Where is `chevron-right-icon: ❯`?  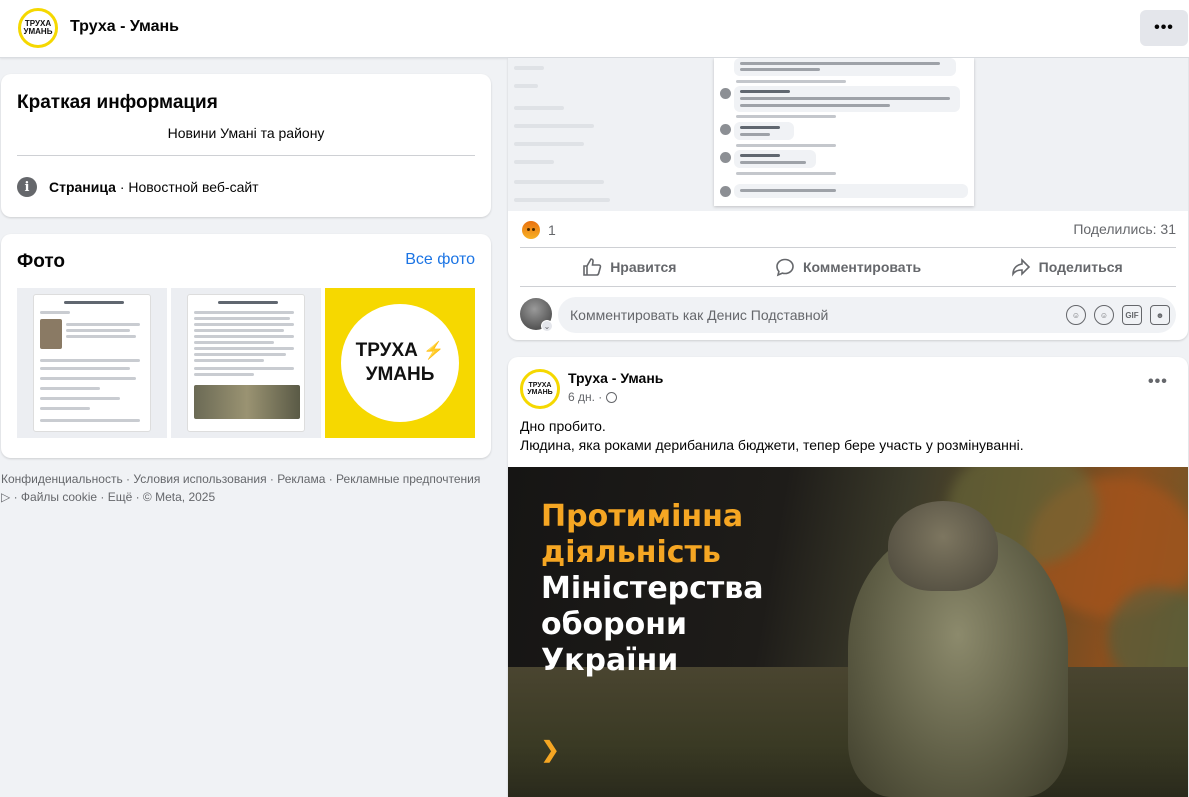
chevron-right-icon: ❯ is located at coordinates (550, 749).